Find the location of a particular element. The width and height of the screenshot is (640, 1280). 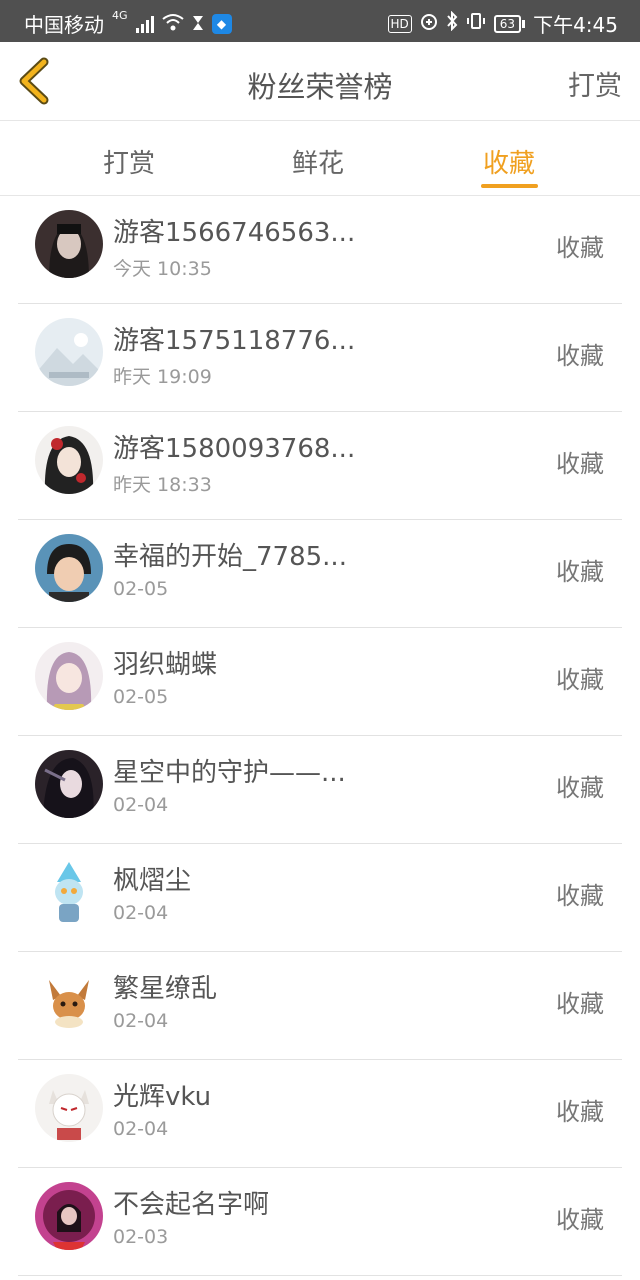

status-bar: 中国移动 4G ◆ HD 63 下午4:45 is located at coordinates (320, 21).